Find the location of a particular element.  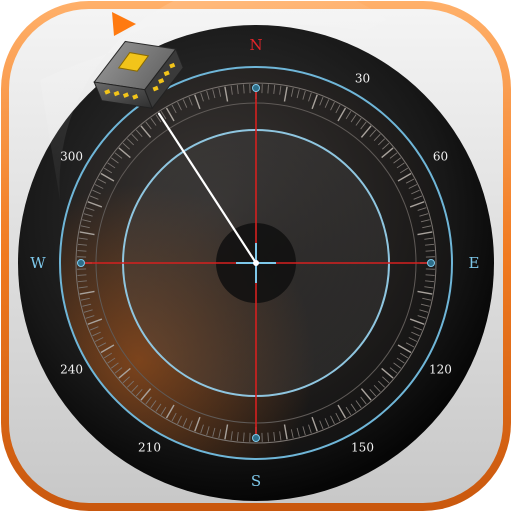

degree-label-300: 300 is located at coordinates (71, 157).